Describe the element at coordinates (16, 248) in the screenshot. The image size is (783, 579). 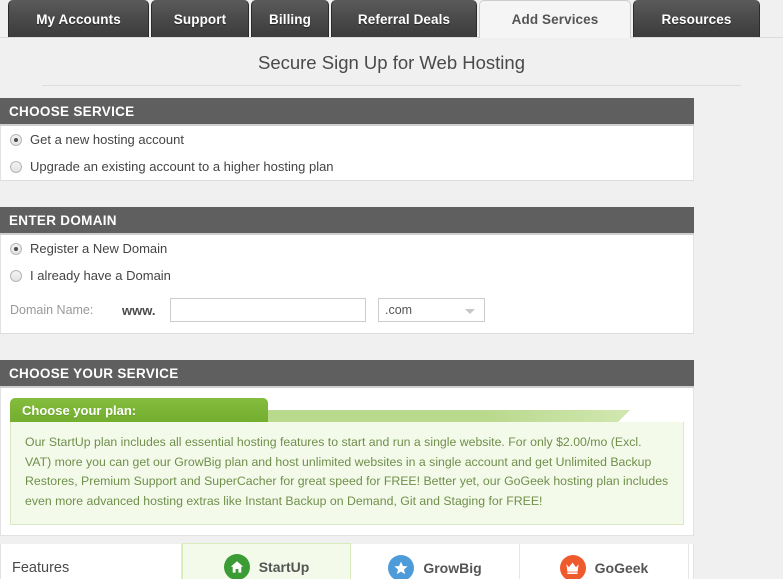
I see `radio-register-new-domain` at that location.